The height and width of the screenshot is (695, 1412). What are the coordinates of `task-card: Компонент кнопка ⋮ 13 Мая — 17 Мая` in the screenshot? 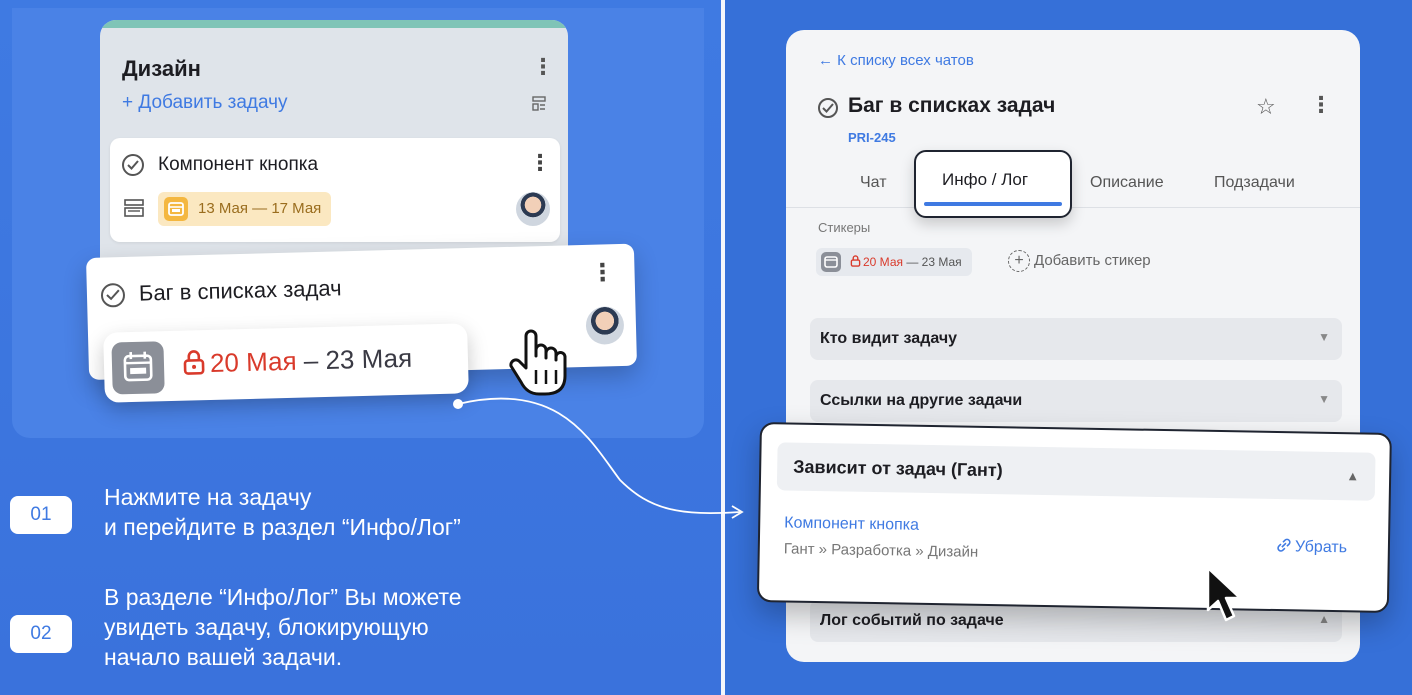 It's located at (335, 190).